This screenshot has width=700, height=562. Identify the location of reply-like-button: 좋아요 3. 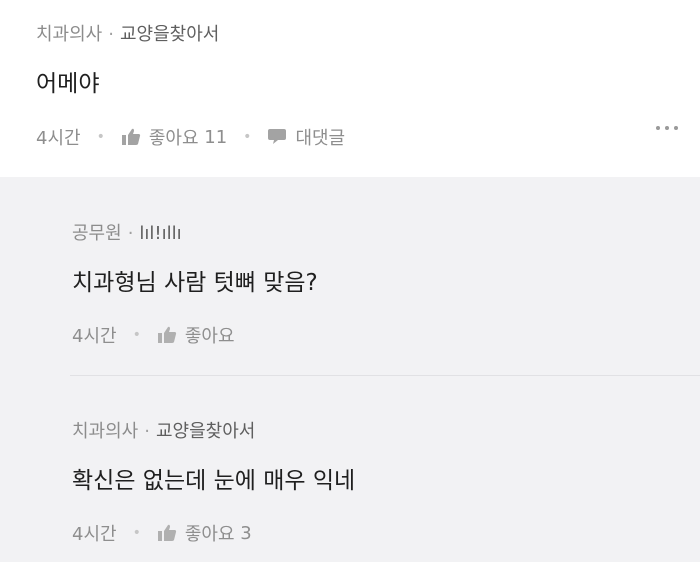
(204, 533).